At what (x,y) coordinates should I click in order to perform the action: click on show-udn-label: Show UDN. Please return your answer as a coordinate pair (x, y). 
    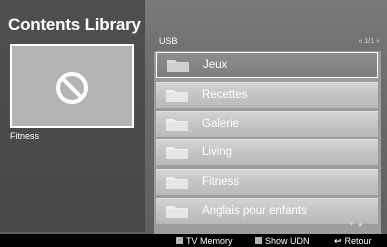
    Looking at the image, I should click on (287, 241).